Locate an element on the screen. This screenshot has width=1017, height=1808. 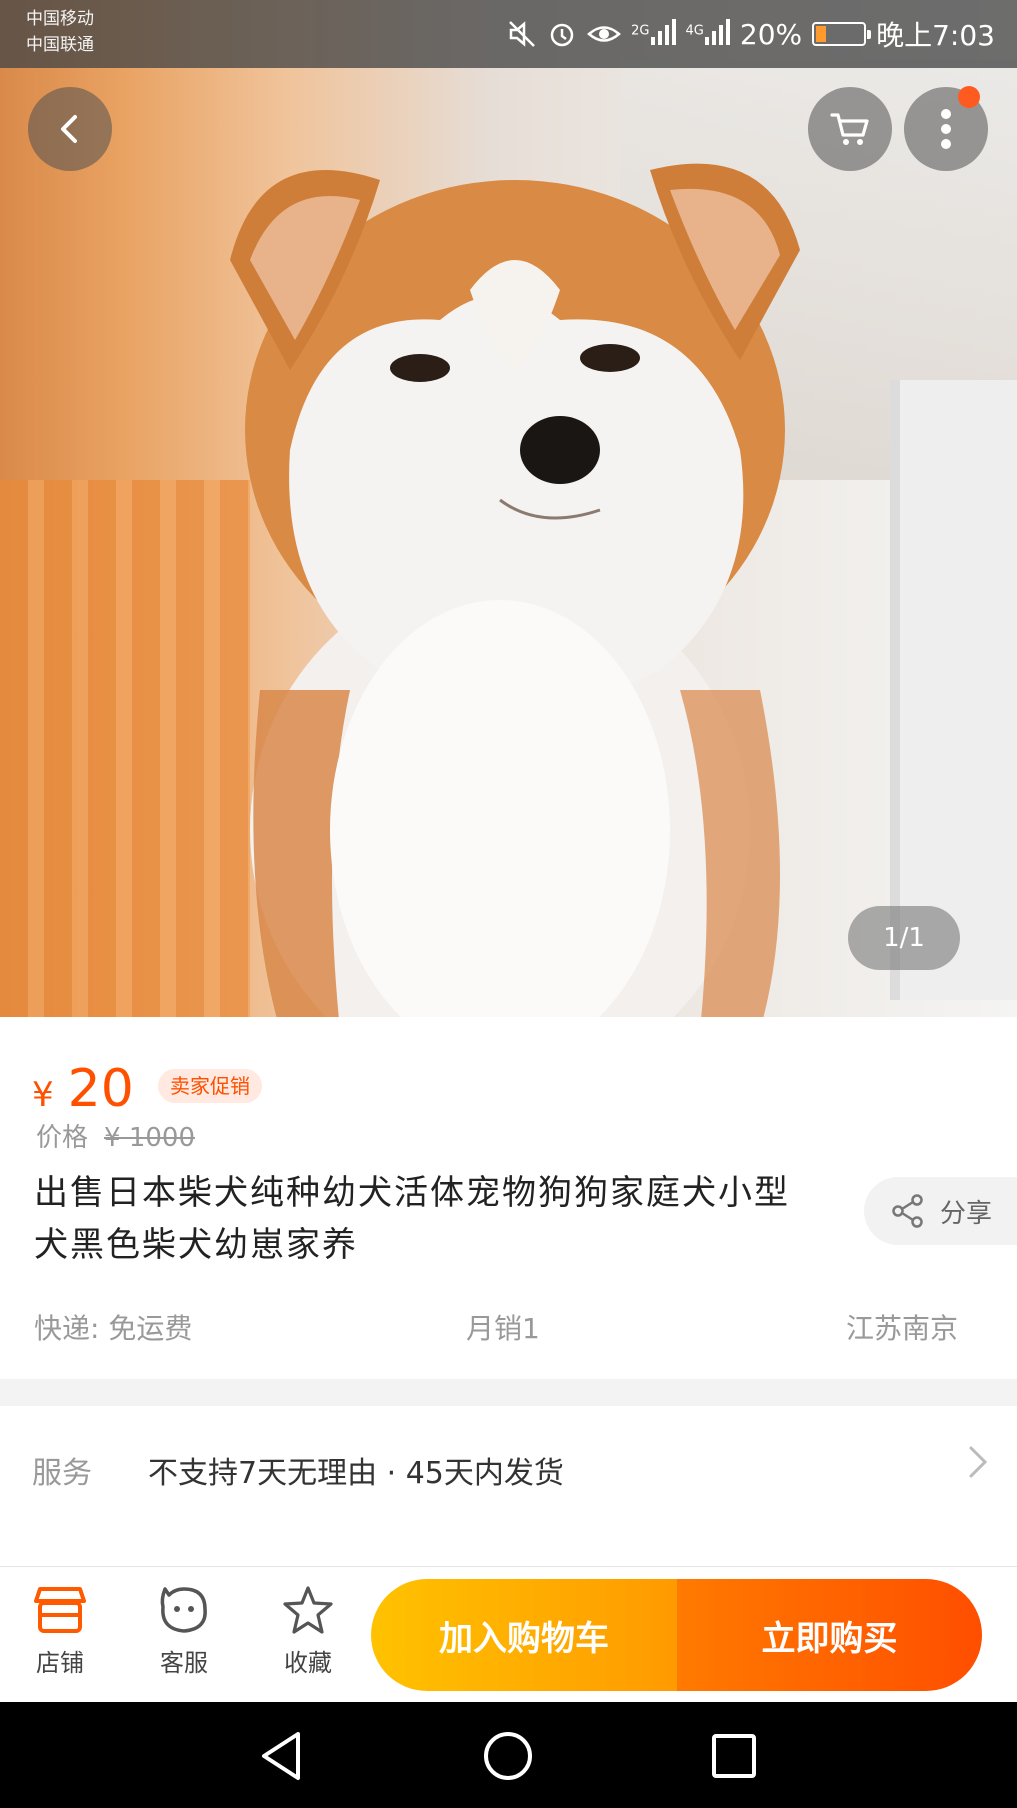
carrier-1: 中国移动 is located at coordinates (60, 19).